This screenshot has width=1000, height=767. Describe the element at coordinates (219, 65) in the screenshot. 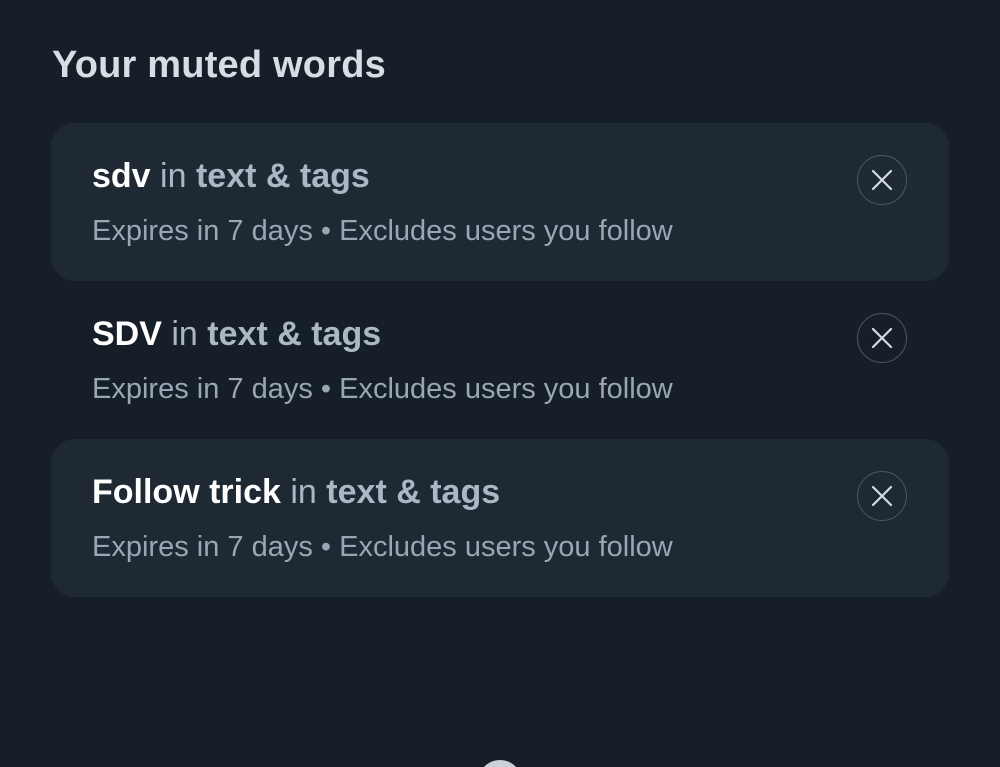

I see `page-title: Your muted words` at that location.